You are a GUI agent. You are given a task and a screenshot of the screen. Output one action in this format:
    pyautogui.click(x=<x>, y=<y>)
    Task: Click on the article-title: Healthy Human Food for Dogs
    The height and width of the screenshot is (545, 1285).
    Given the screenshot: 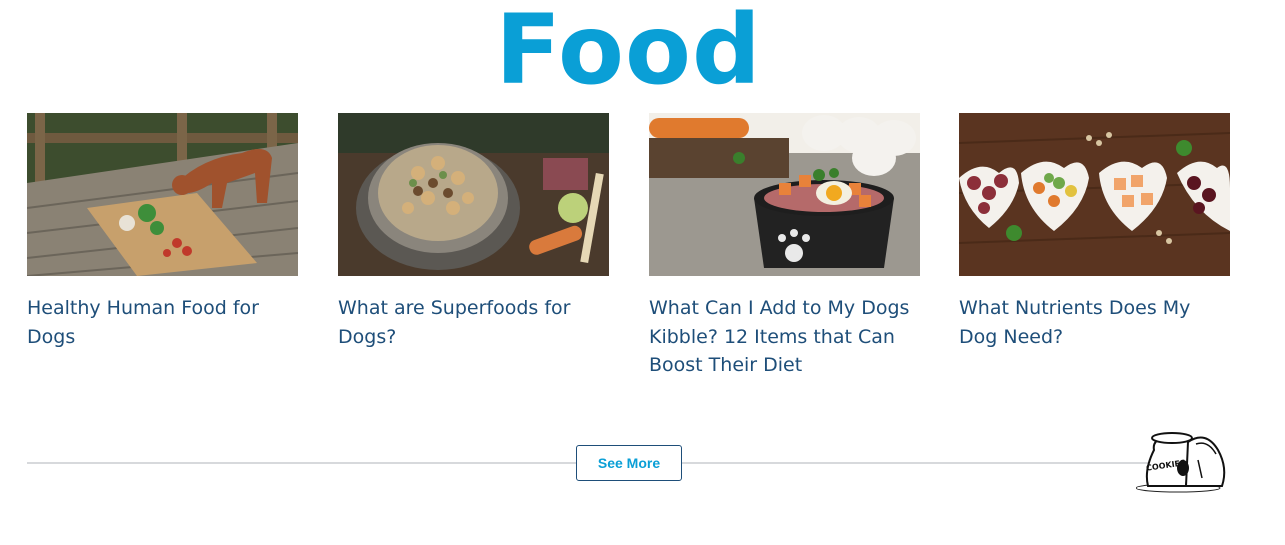 What is the action you would take?
    pyautogui.click(x=162, y=322)
    